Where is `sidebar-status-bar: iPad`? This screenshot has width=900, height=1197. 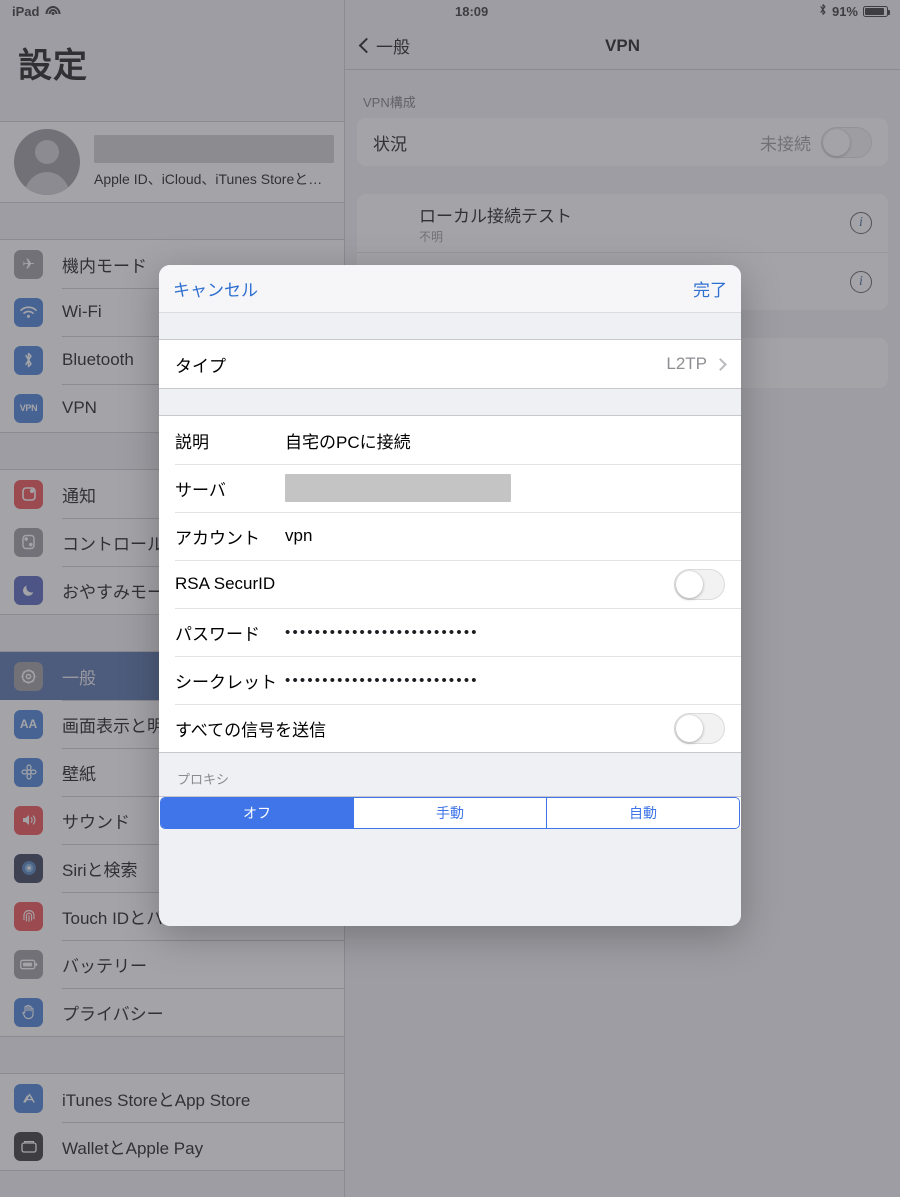
sidebar-status-bar: iPad is located at coordinates (172, 11).